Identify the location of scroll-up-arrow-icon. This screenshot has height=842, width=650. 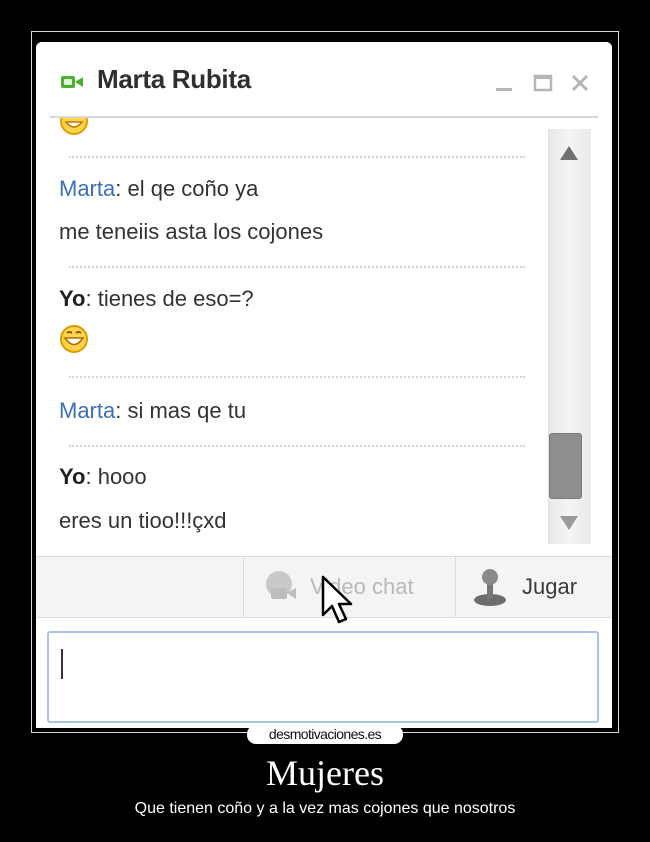
(569, 153).